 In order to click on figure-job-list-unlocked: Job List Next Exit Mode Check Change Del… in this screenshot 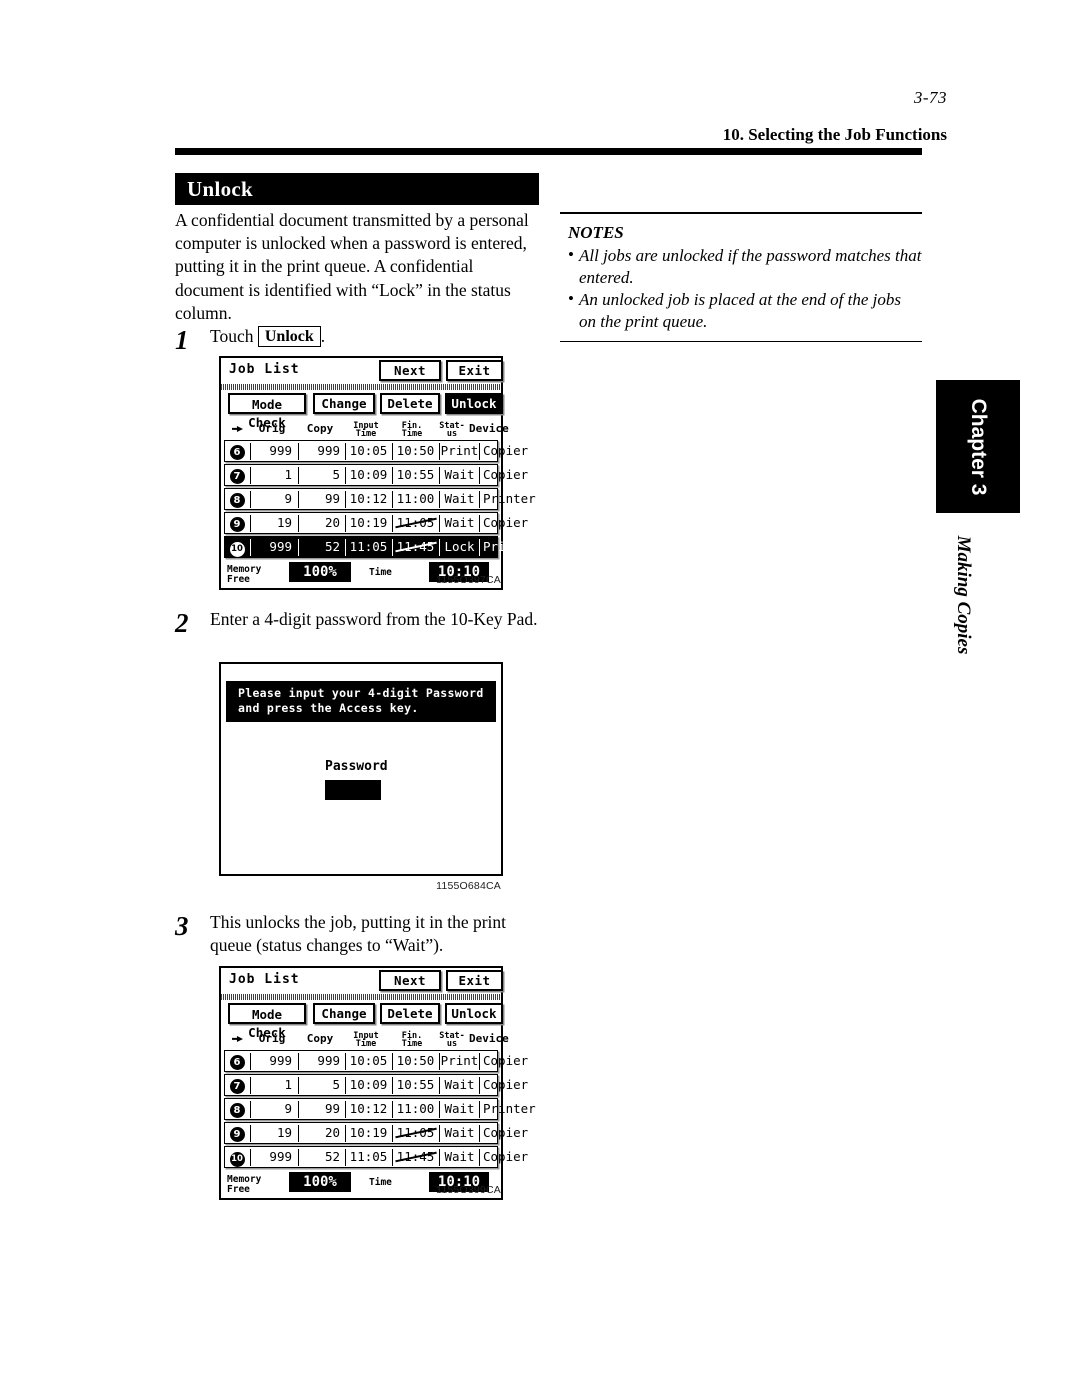, I will do `click(377, 1083)`.